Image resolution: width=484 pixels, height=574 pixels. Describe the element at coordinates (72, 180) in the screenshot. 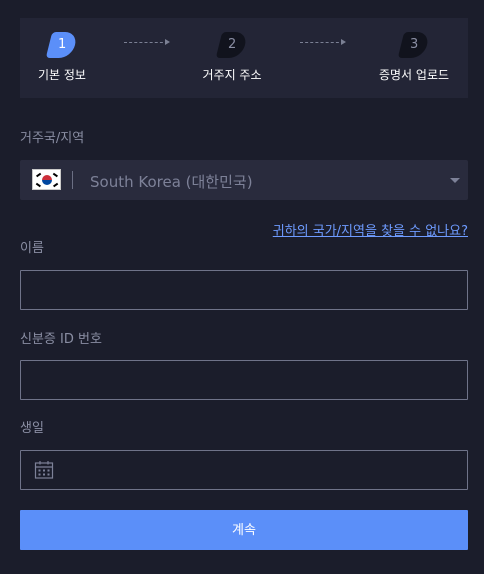

I see `select-divider` at that location.